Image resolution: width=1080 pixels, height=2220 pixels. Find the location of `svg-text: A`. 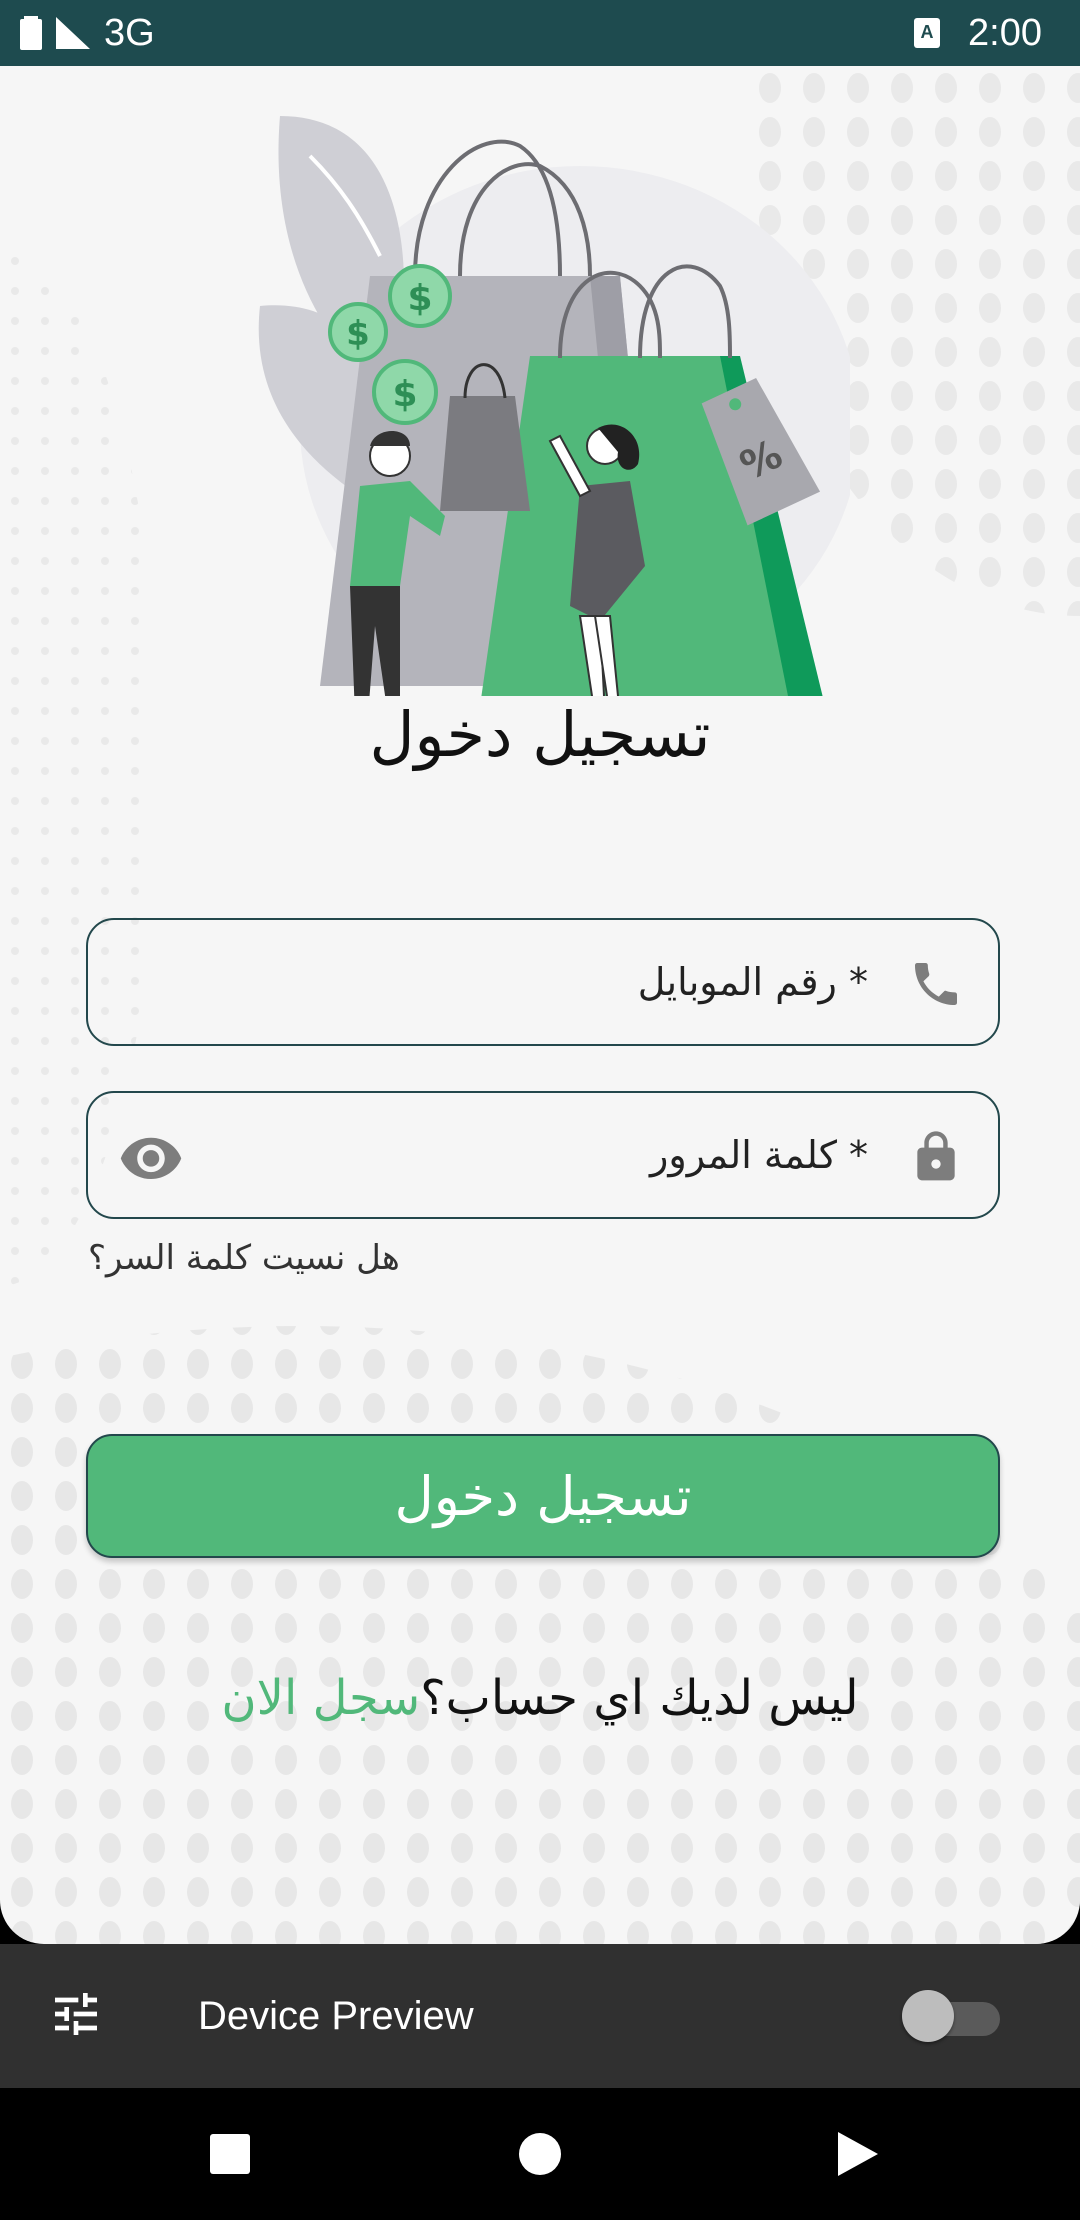

svg-text: A is located at coordinates (927, 32).